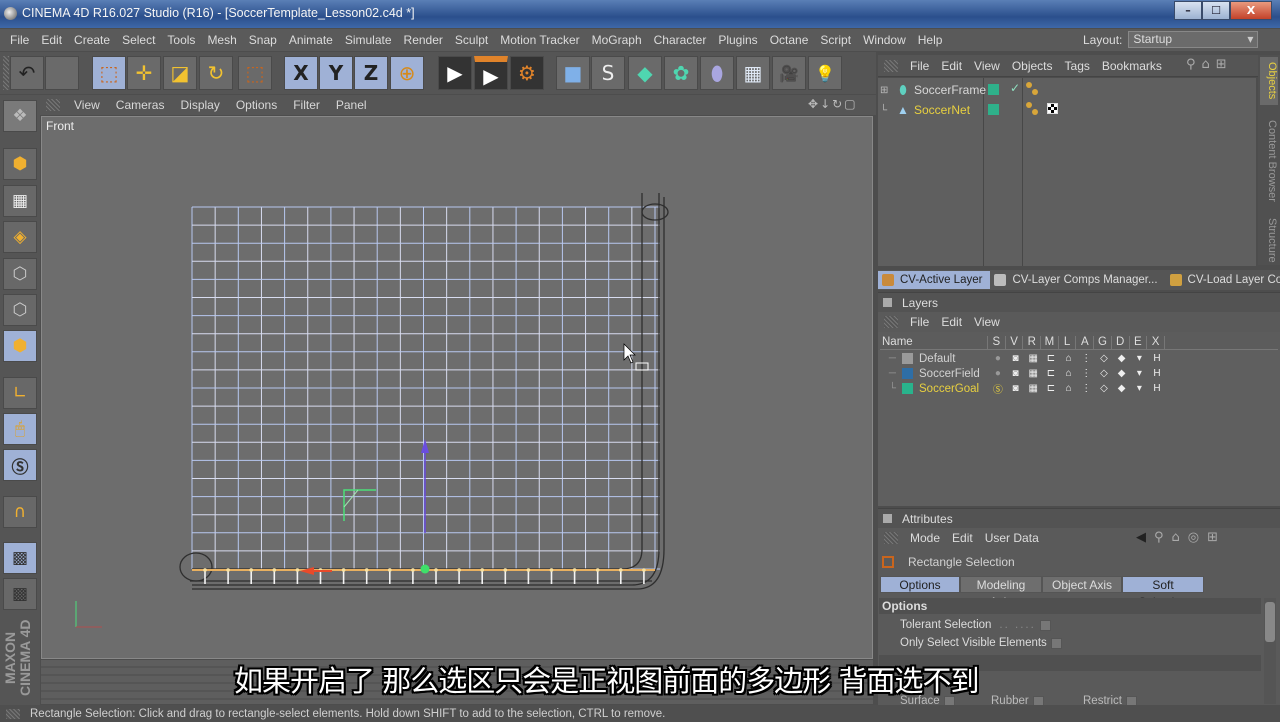 The image size is (1280, 722). I want to click on menu-help: Help, so click(930, 40).